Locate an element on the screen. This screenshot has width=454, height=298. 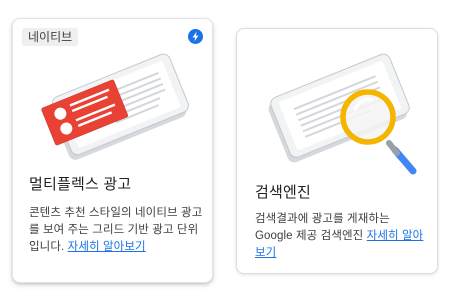
card-title: 검색엔진 is located at coordinates (283, 192).